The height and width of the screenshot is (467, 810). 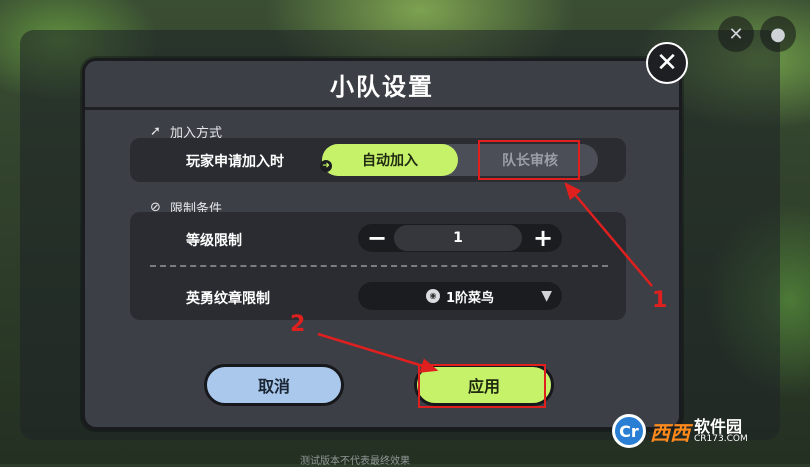 What do you see at coordinates (298, 324) in the screenshot?
I see `annotation-number-2: 2` at bounding box center [298, 324].